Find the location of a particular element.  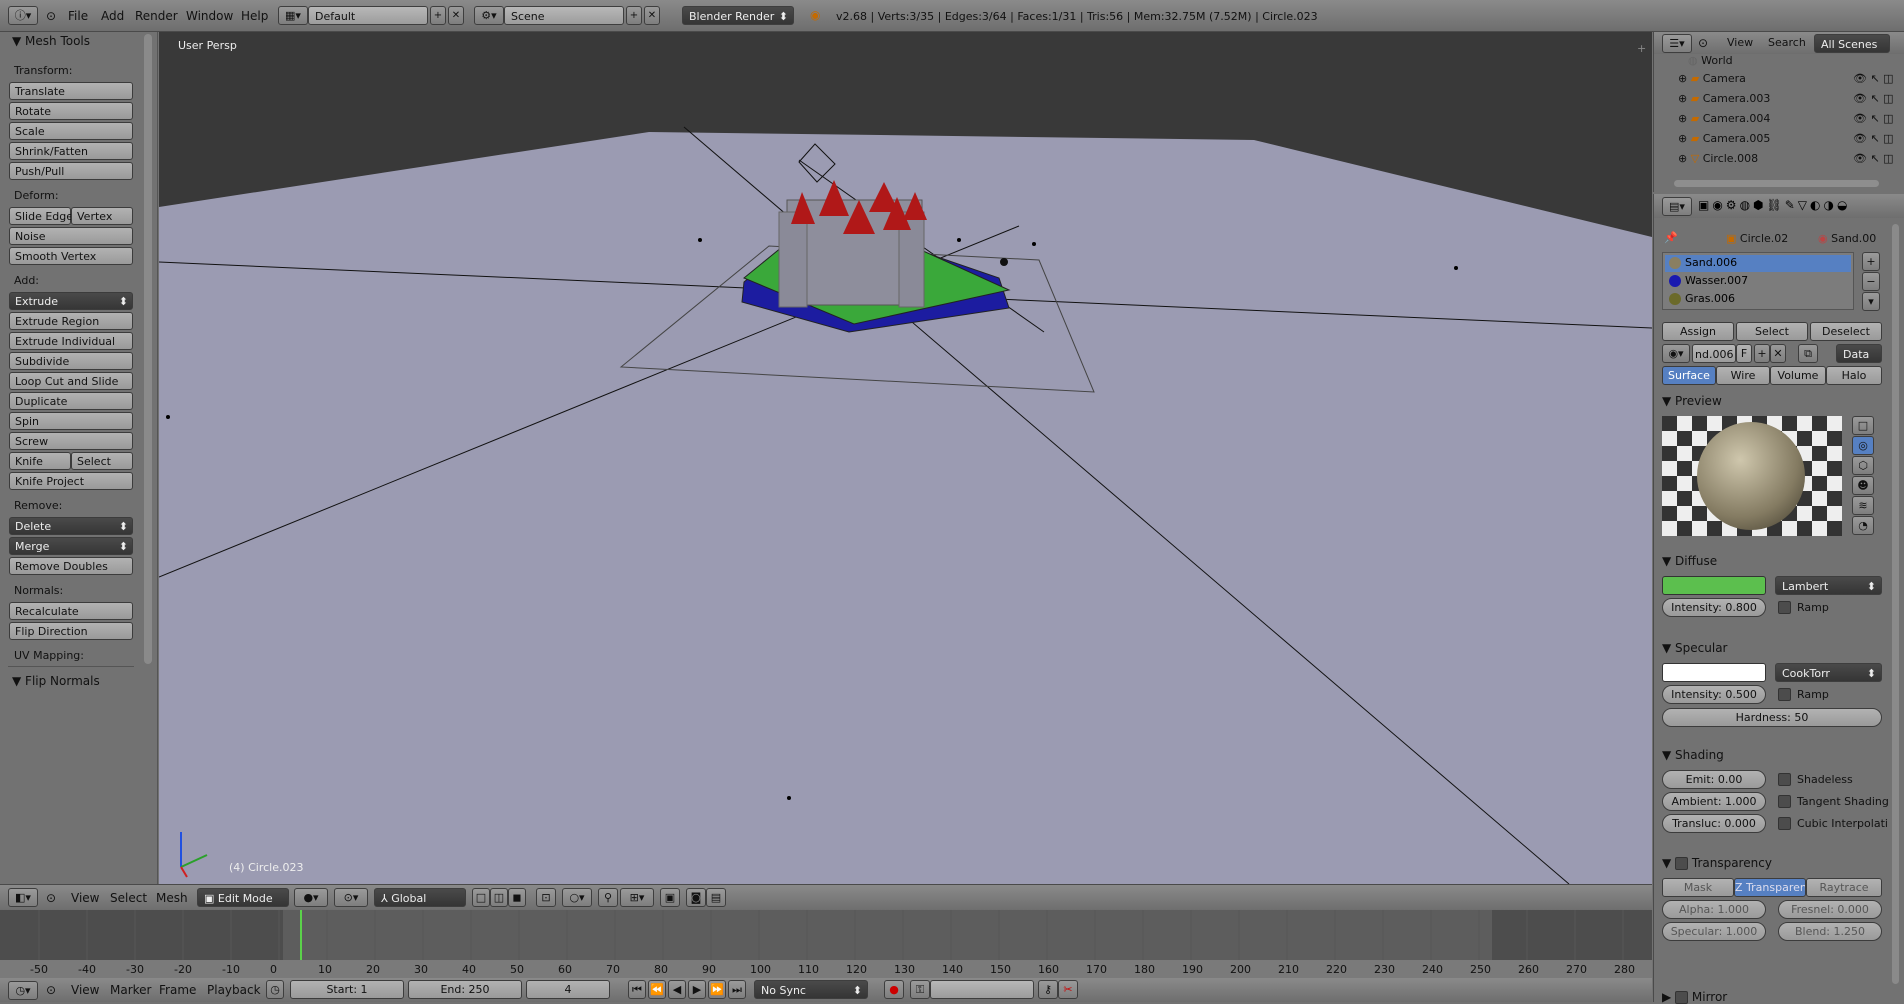

emit-field: Emit: 0.00 is located at coordinates (1714, 779).